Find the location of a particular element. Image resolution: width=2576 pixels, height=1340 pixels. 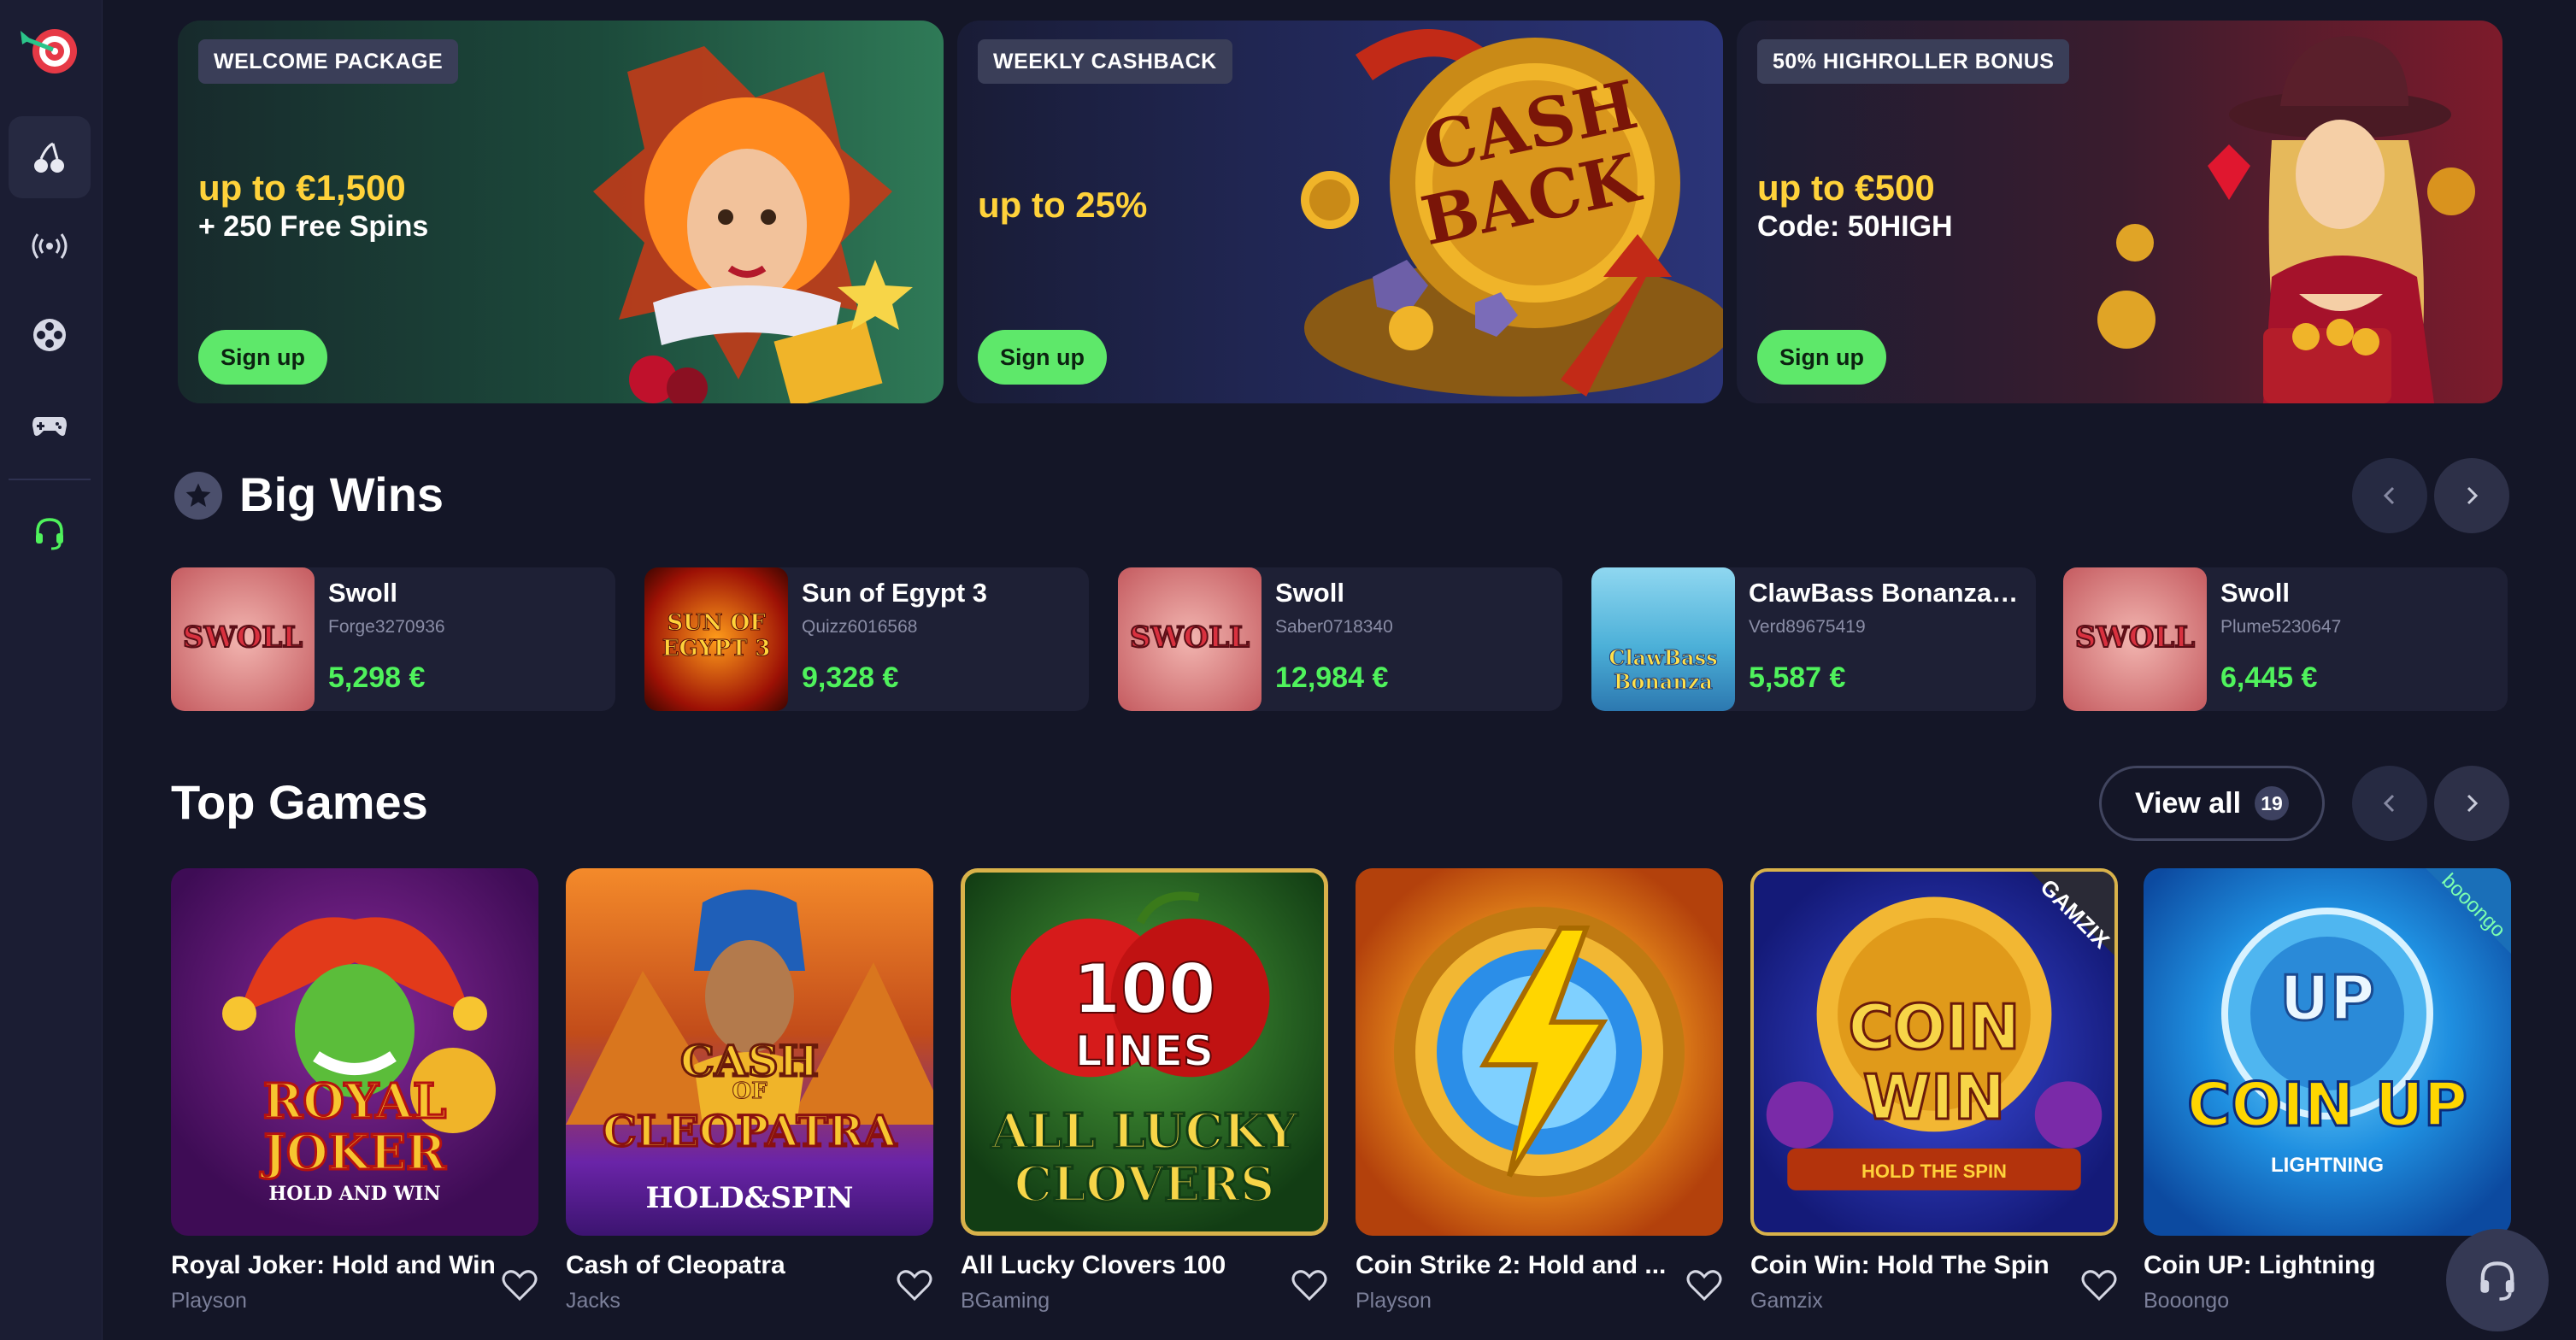

lightning-coin-illustration is located at coordinates (1539, 1052).